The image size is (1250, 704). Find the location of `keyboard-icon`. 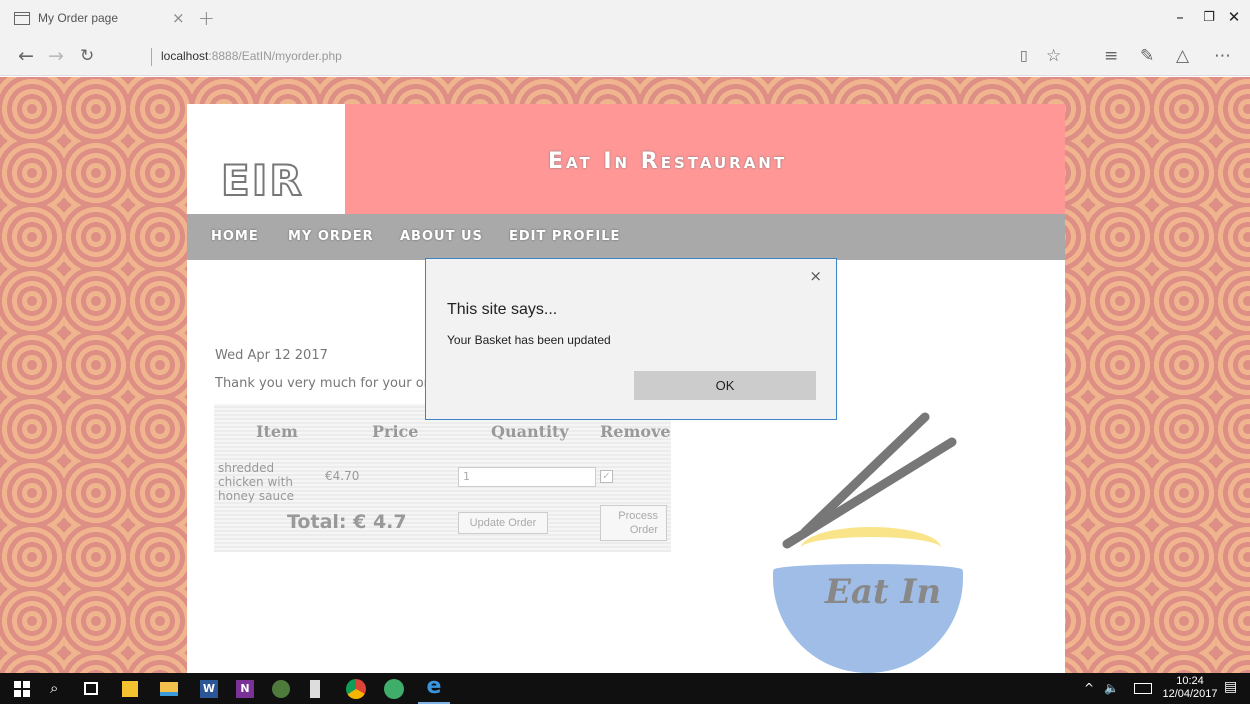

keyboard-icon is located at coordinates (1143, 688).